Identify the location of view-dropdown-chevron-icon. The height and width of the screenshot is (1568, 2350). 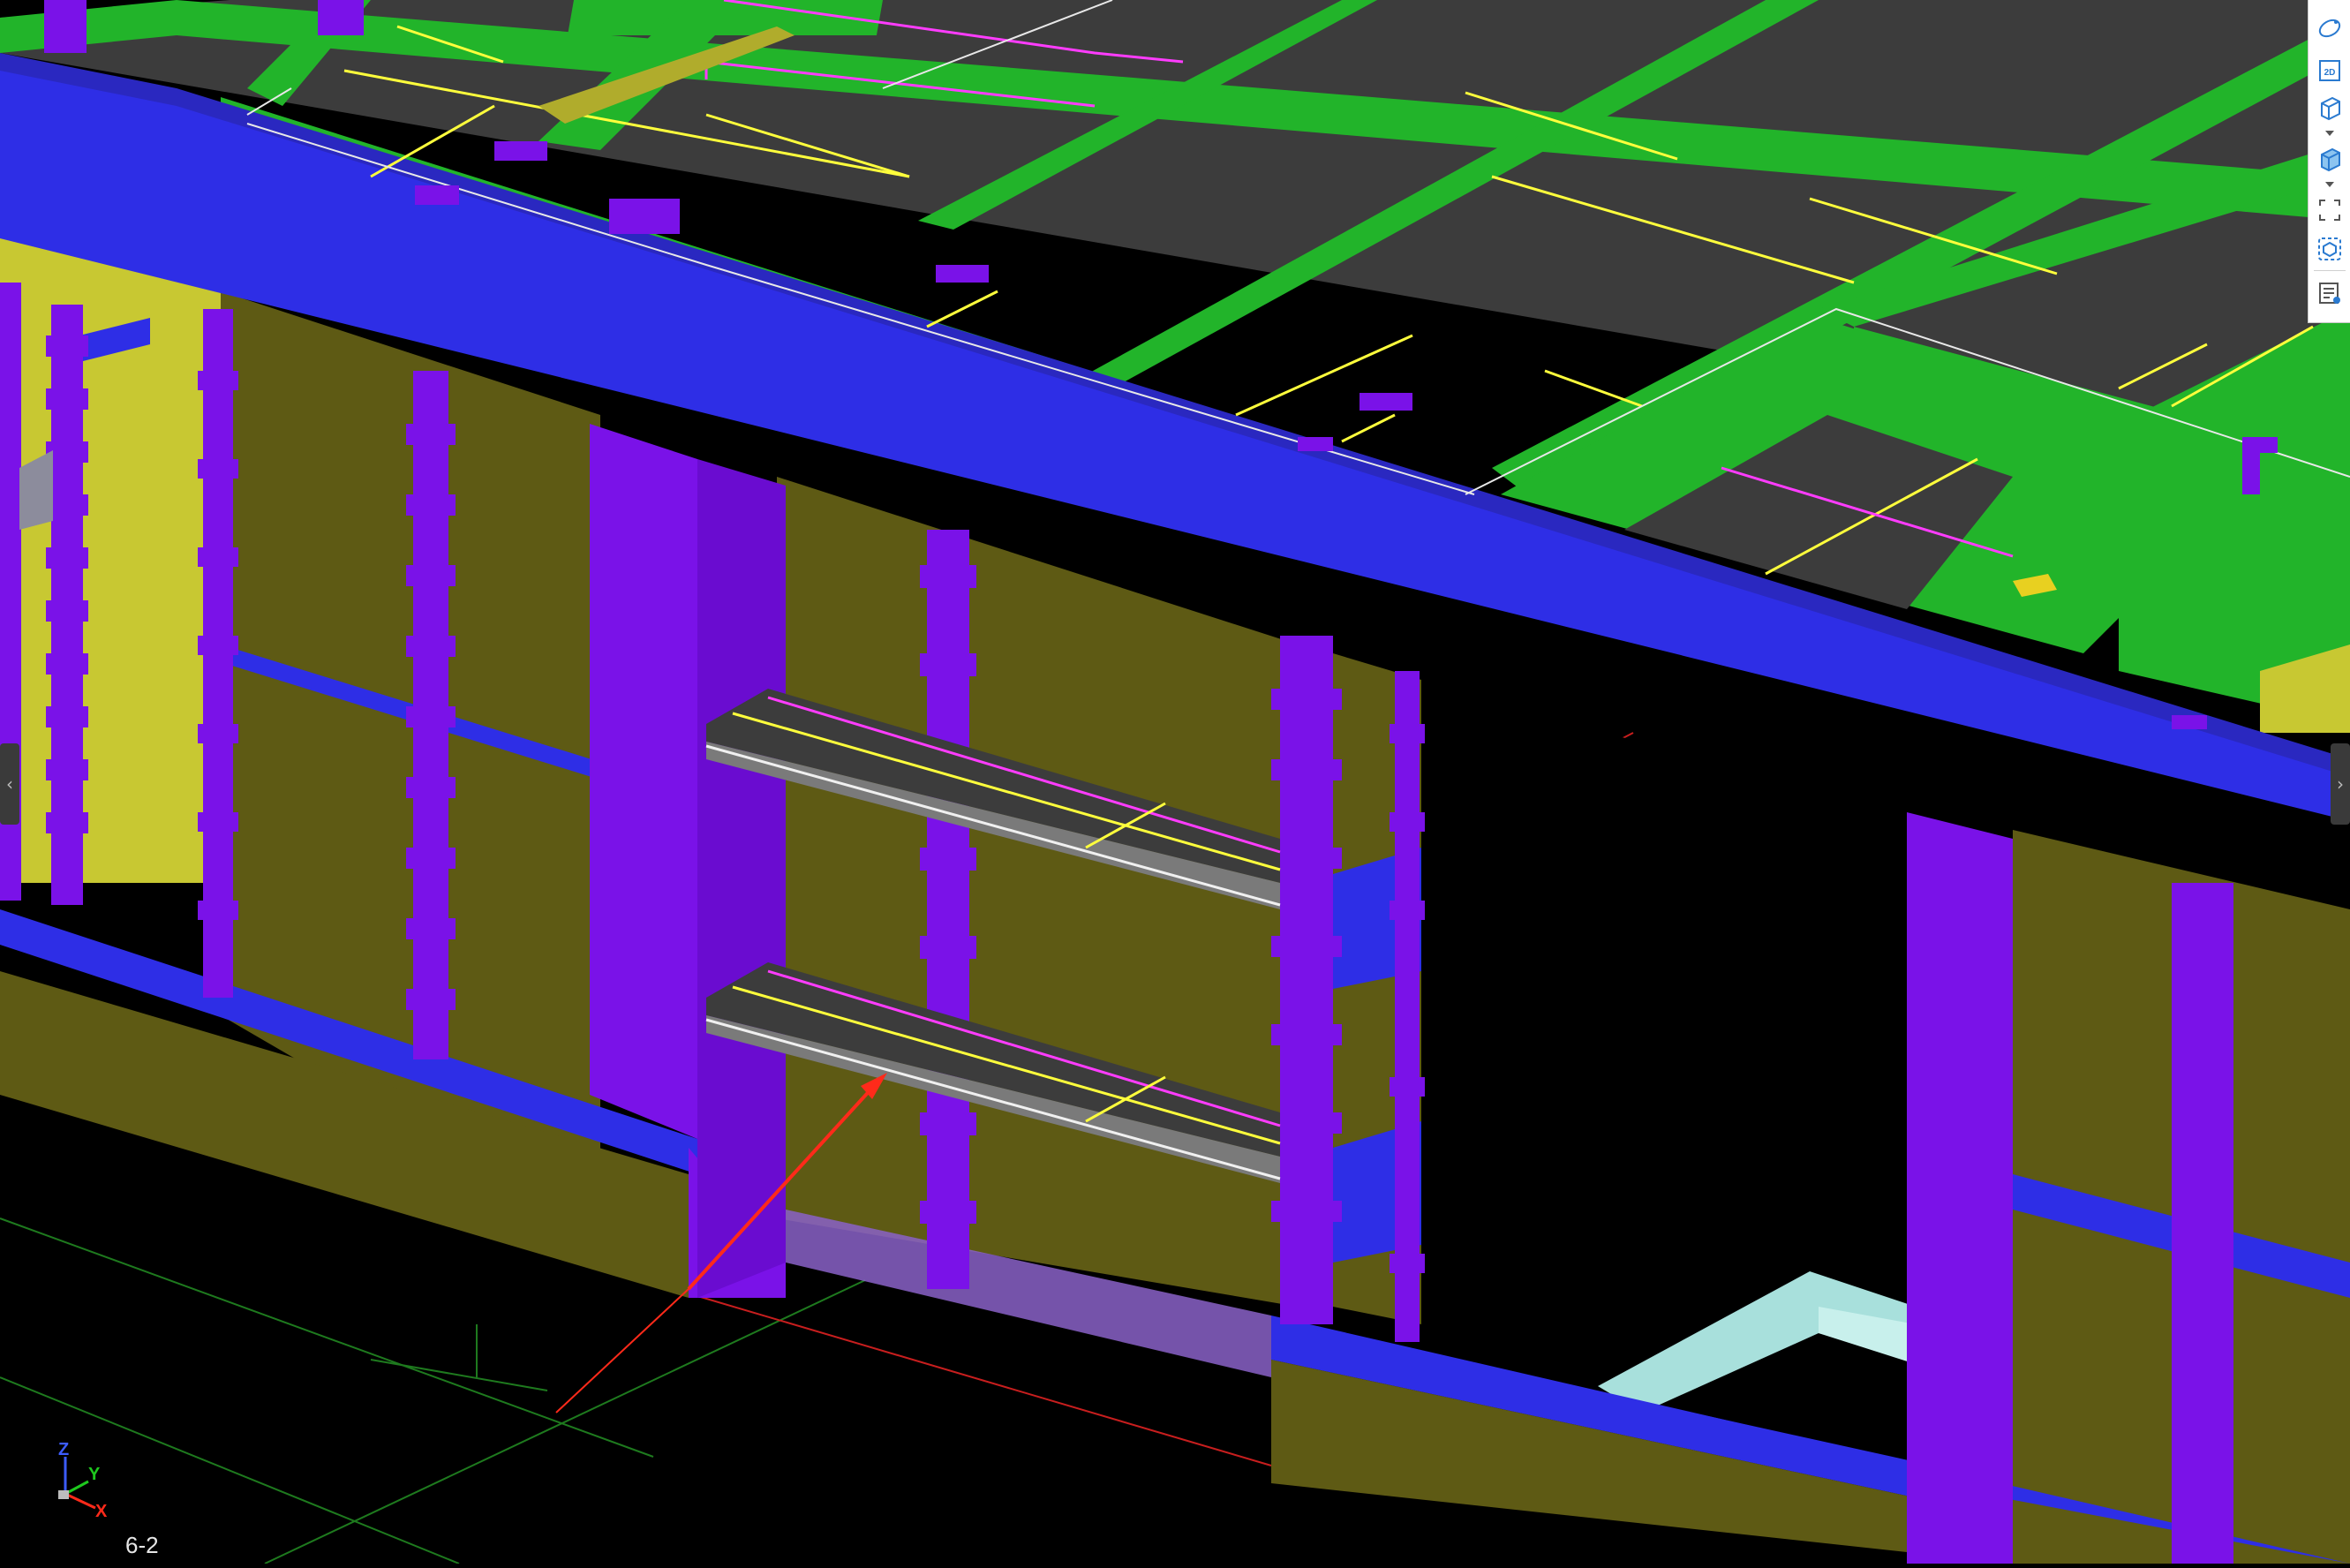
(2329, 133).